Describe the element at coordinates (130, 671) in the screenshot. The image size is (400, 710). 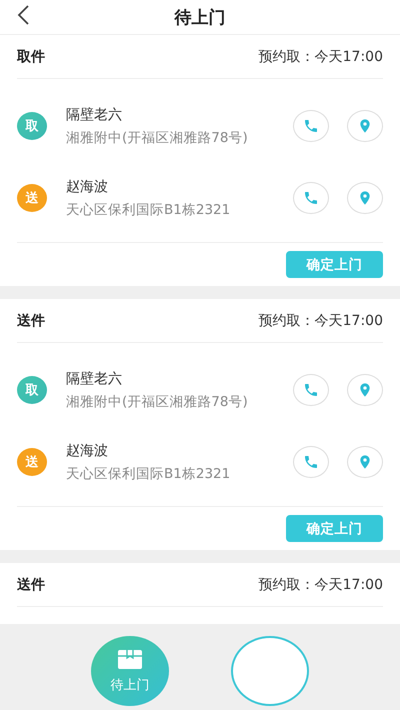
I see `nav-button: 待上门` at that location.